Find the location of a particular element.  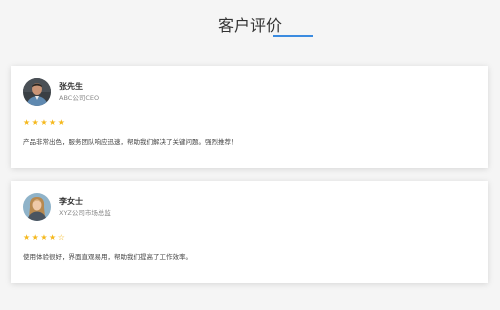

reviewer-name: 李女士 is located at coordinates (71, 201).